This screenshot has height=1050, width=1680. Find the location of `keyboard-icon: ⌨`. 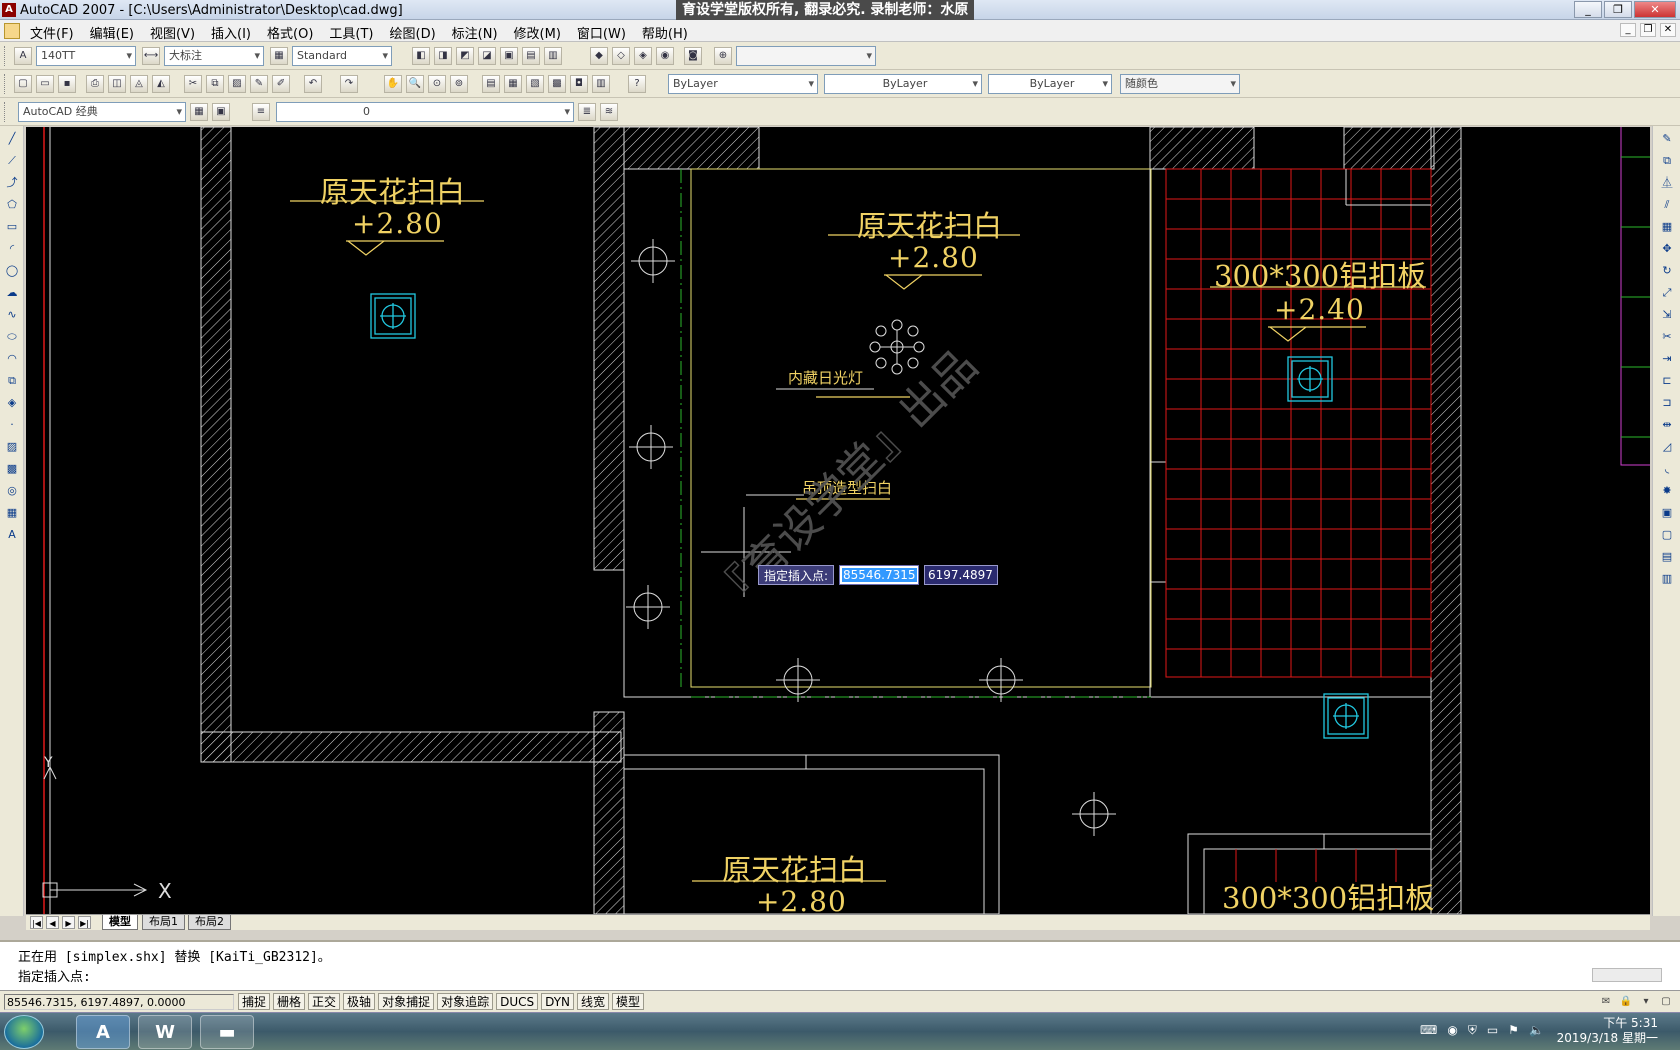

keyboard-icon: ⌨ is located at coordinates (1428, 1030).